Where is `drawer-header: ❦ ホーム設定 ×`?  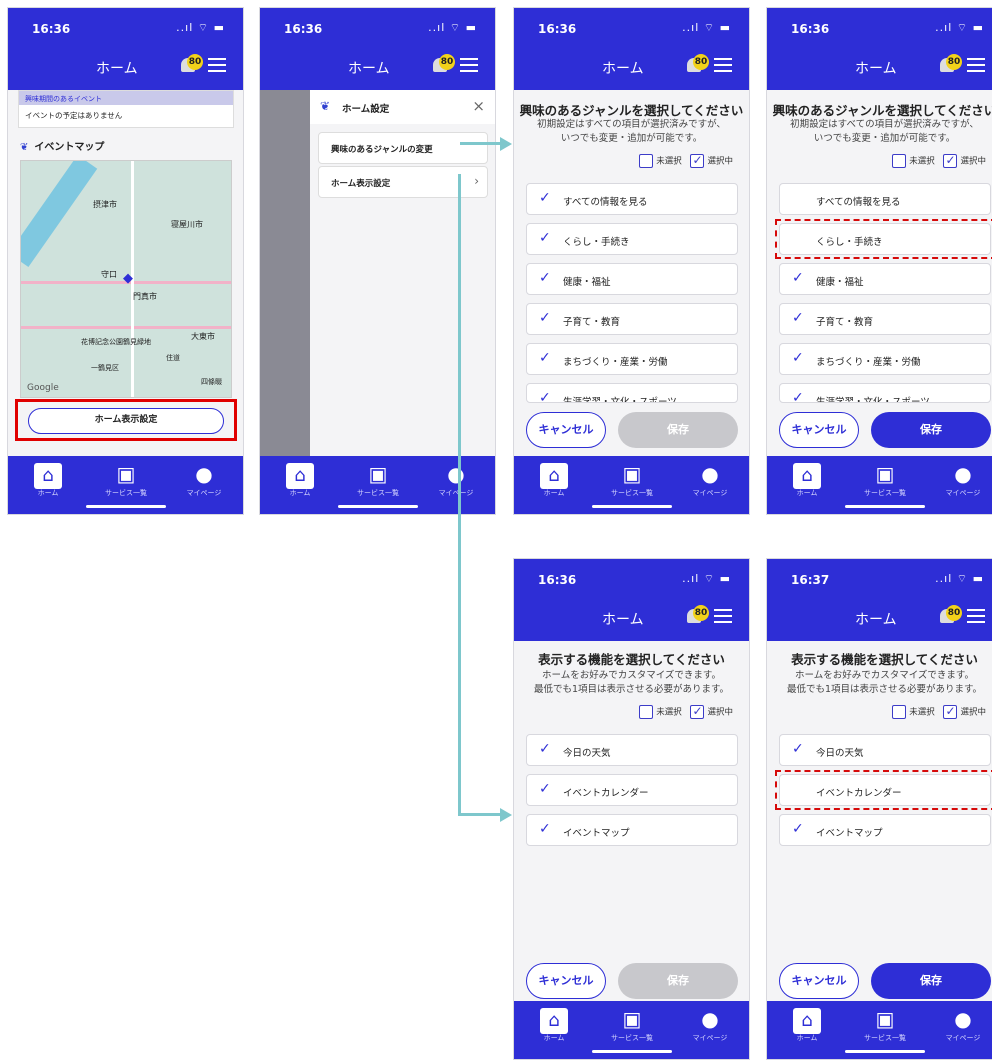 drawer-header: ❦ ホーム設定 × is located at coordinates (402, 107).